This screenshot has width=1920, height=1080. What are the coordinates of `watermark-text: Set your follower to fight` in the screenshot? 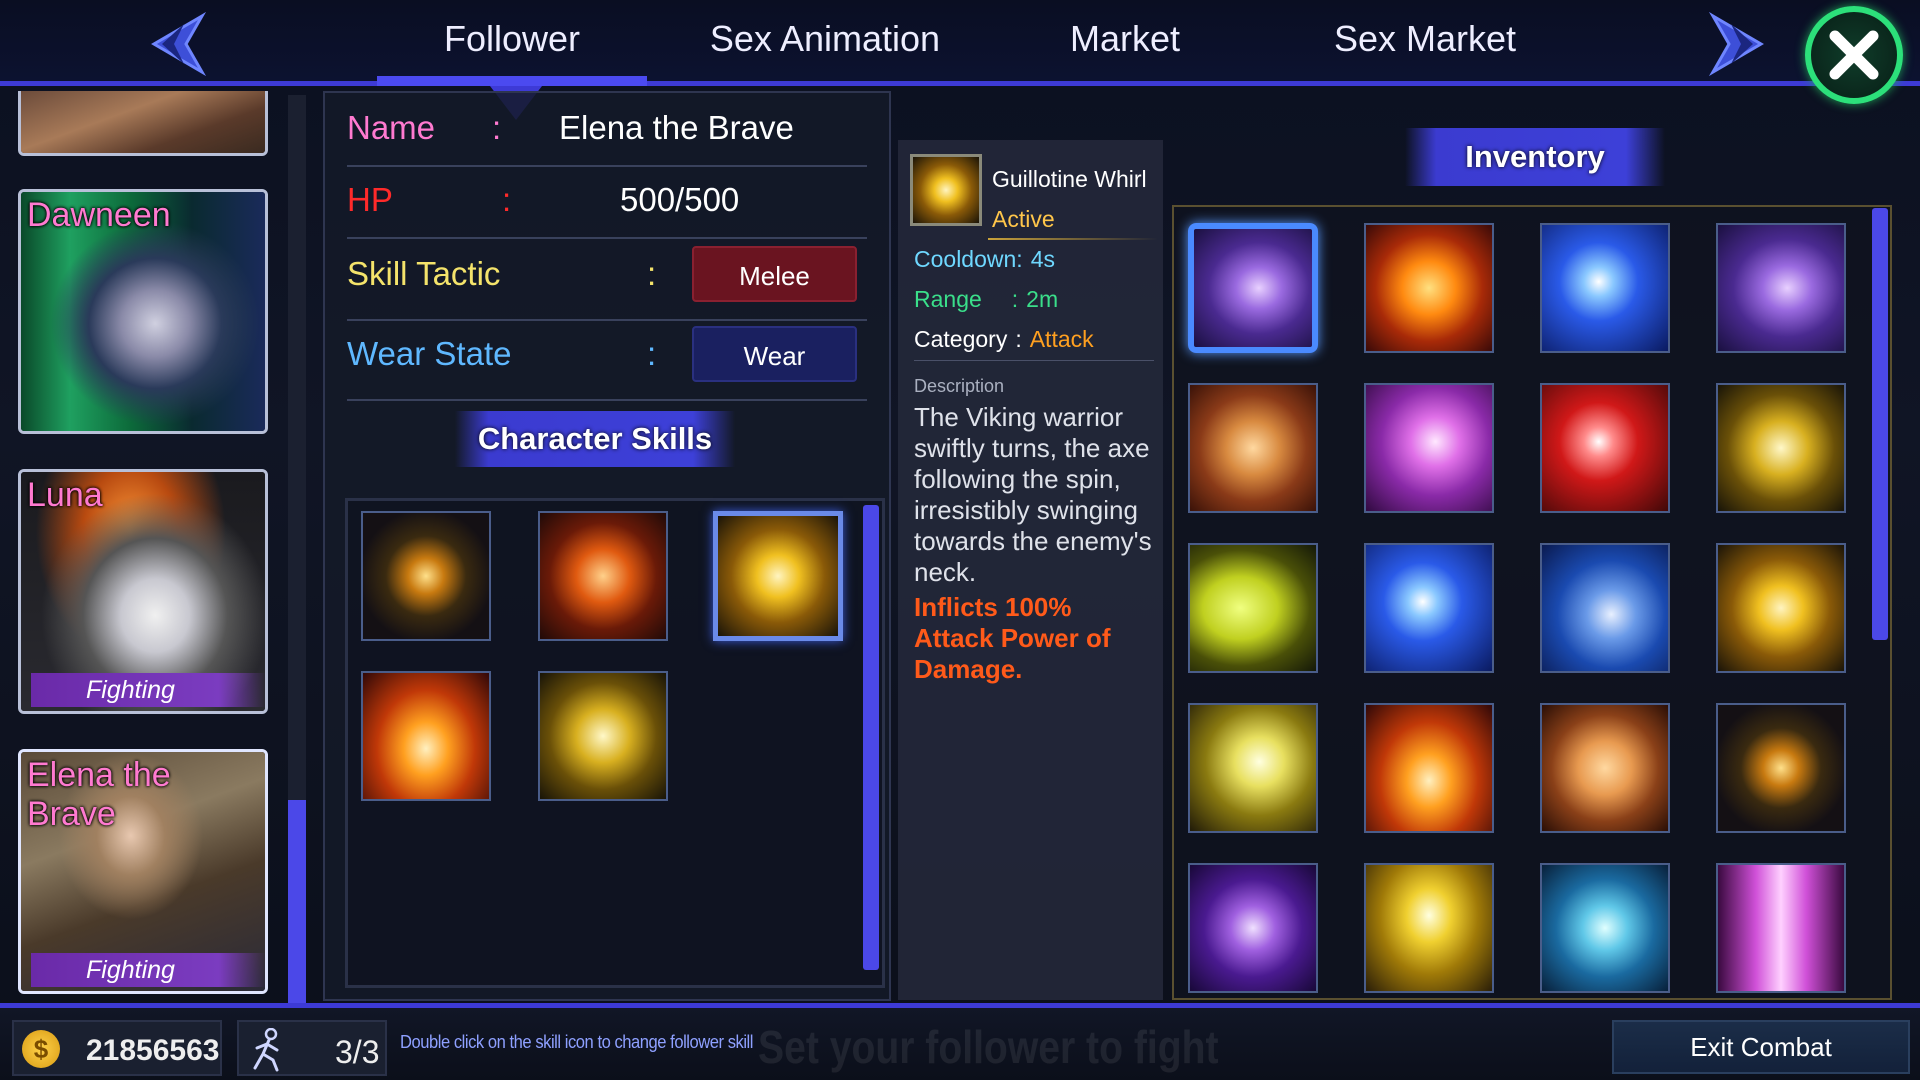 It's located at (988, 1047).